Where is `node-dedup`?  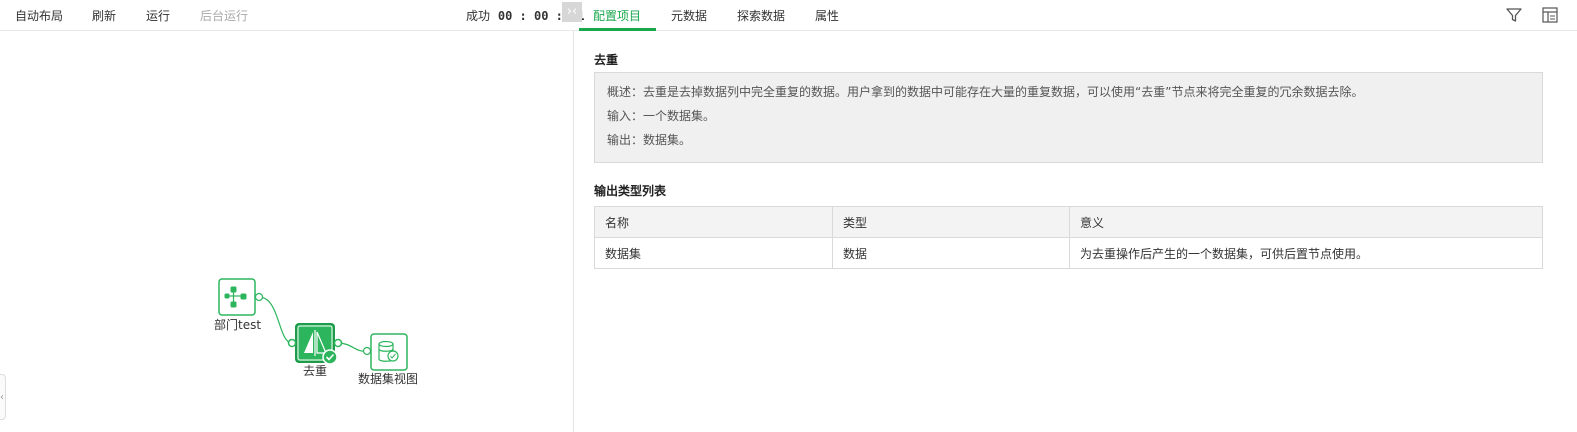 node-dedup is located at coordinates (315, 344).